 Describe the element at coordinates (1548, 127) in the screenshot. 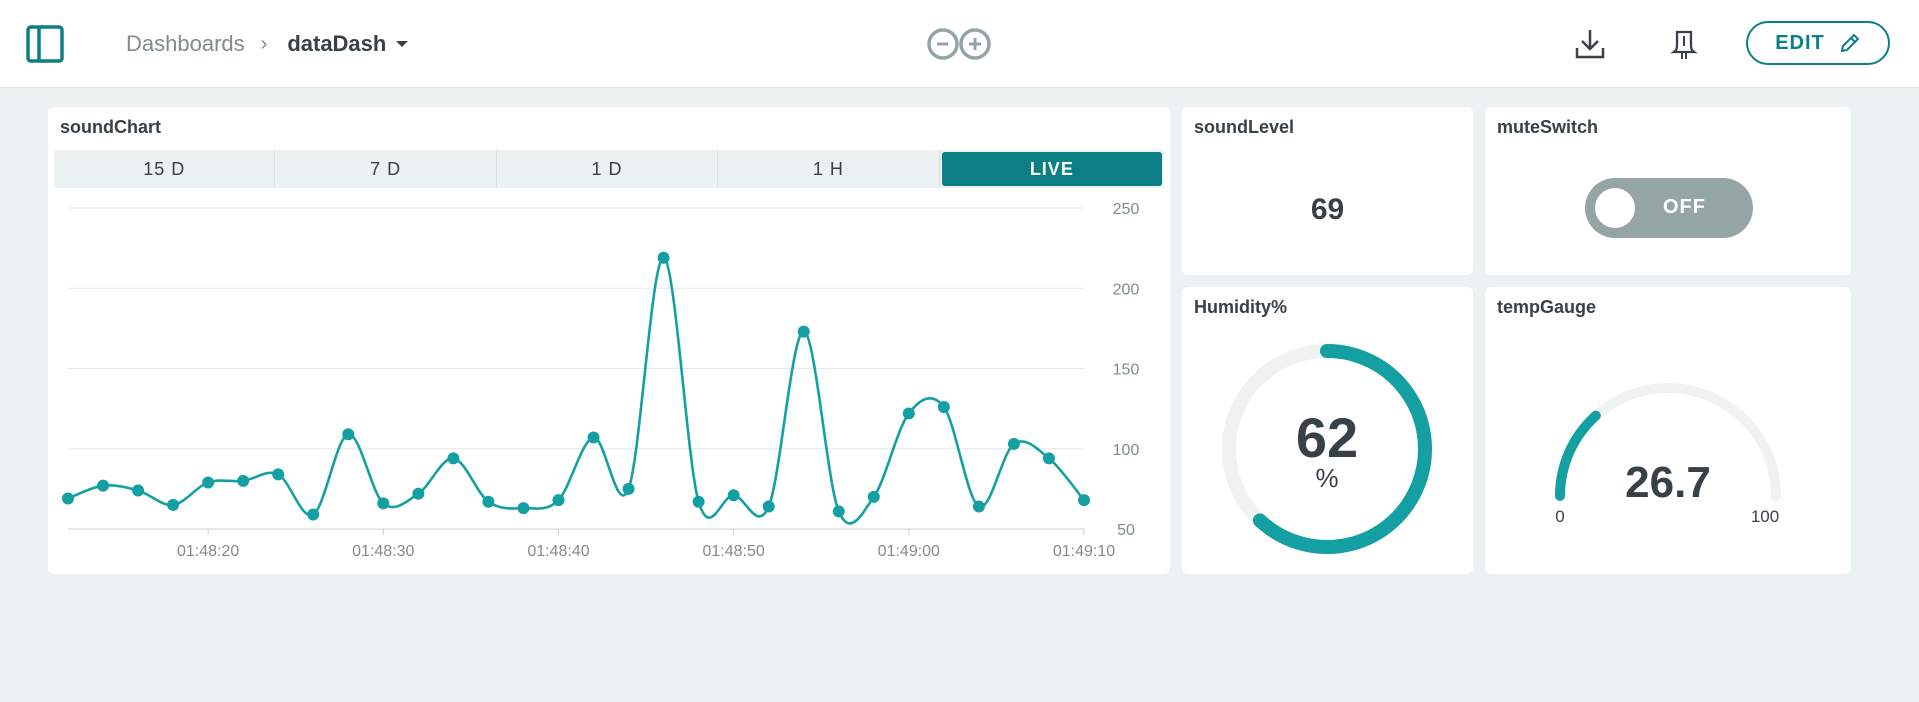

I see `widget-title: muteSwitch` at that location.